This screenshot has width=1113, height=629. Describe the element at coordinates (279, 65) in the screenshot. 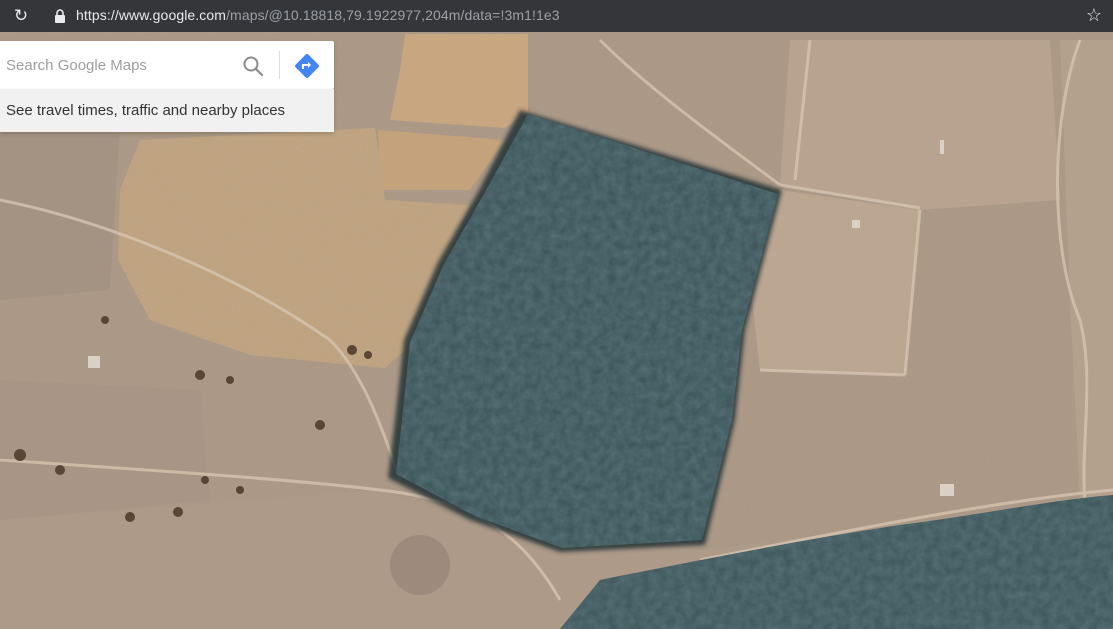

I see `search-divider` at that location.